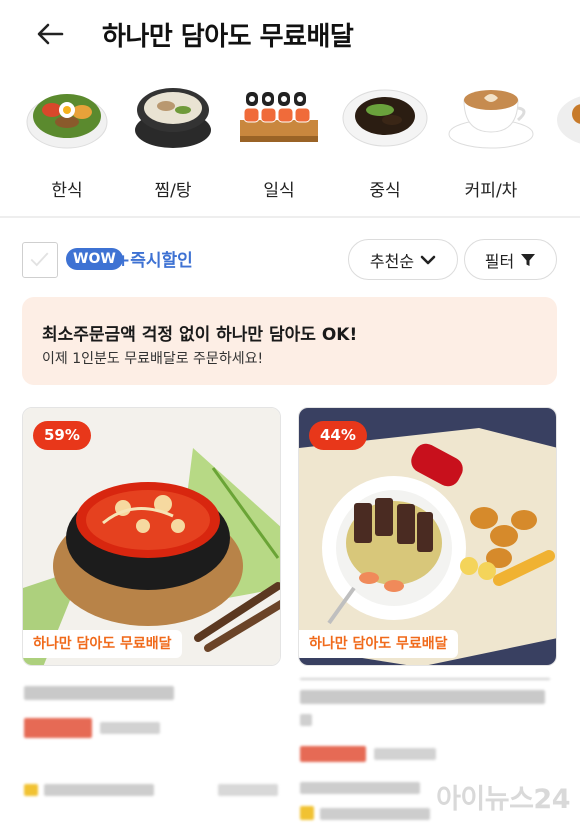 Image resolution: width=580 pixels, height=832 pixels. I want to click on category-label: 한식, so click(67, 191).